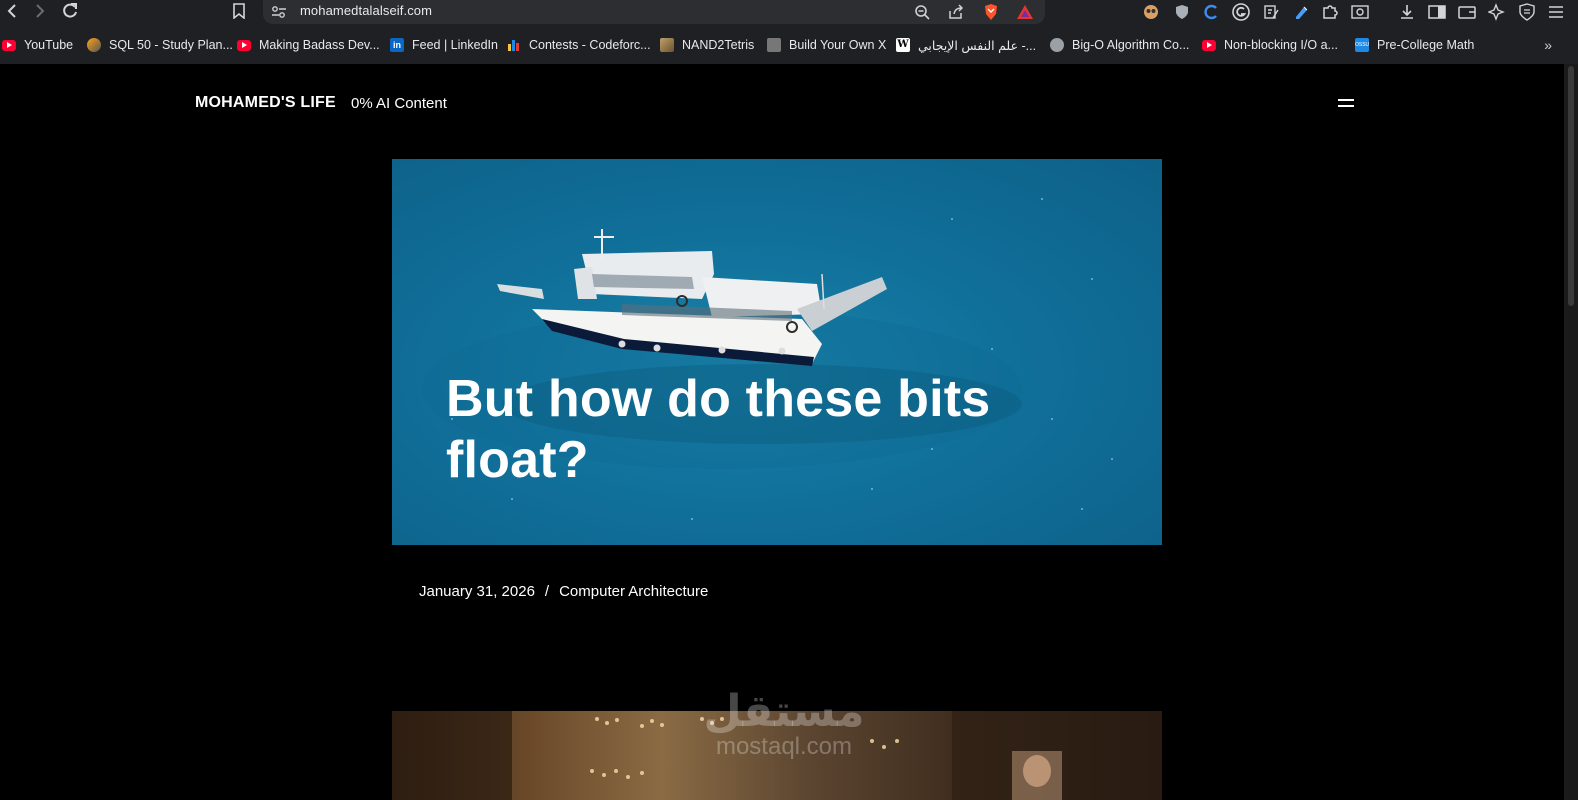  I want to click on site-header: MOHAMED'S LIFE 0% AI Content, so click(782, 104).